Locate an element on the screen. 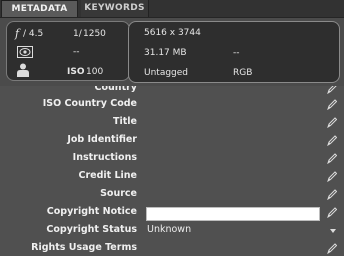 This screenshot has height=256, width=344. iso-value: 100 is located at coordinates (95, 72).